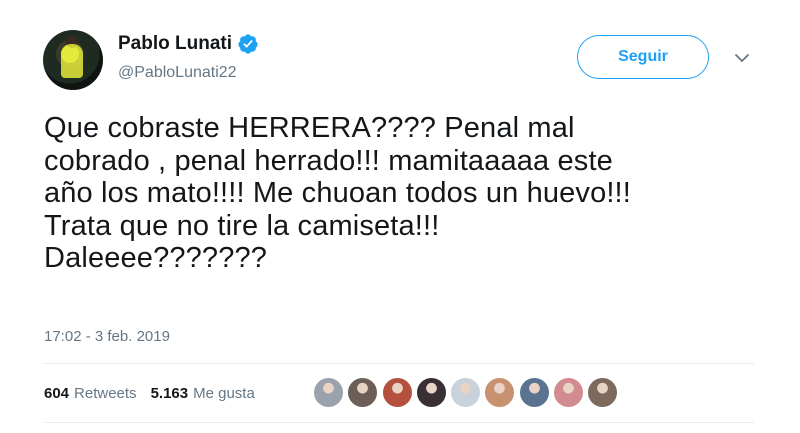 The image size is (800, 433). Describe the element at coordinates (156, 258) in the screenshot. I see `tweet-line: Daleeee???????` at that location.